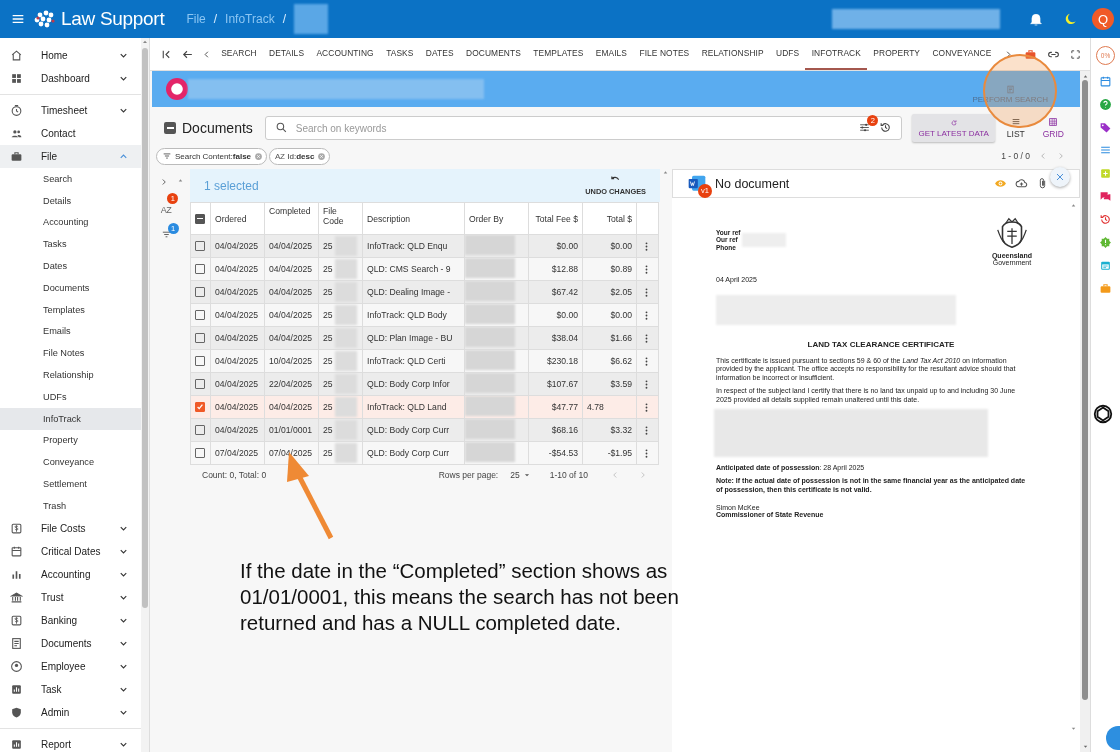 This screenshot has width=1120, height=752. Describe the element at coordinates (291, 218) in the screenshot. I see `column-header: Completed` at that location.